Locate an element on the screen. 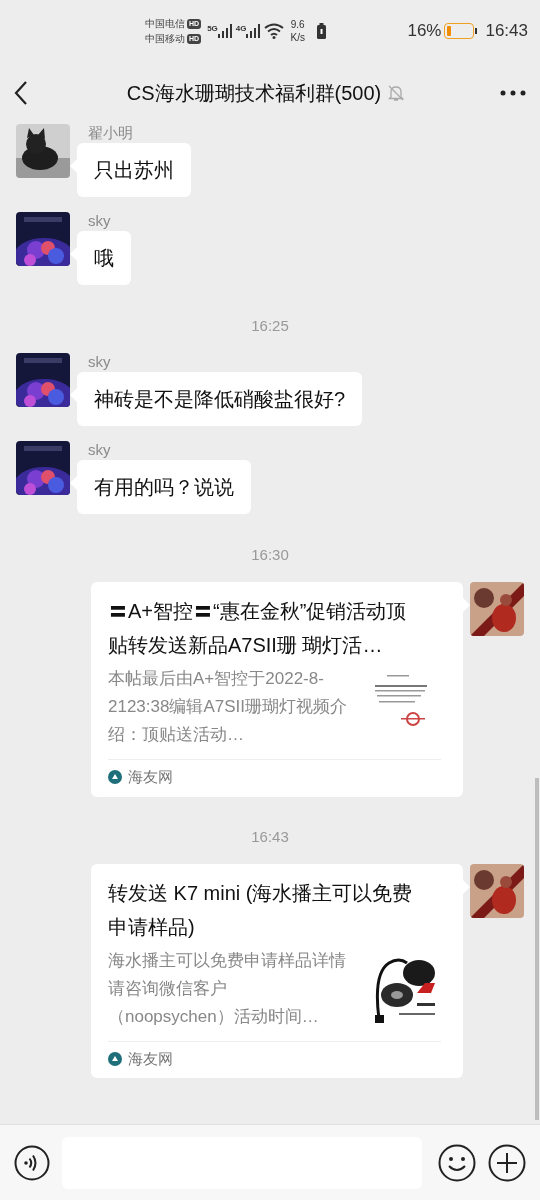 This screenshot has width=540, height=1200. timestamp: 16:30 is located at coordinates (270, 555).